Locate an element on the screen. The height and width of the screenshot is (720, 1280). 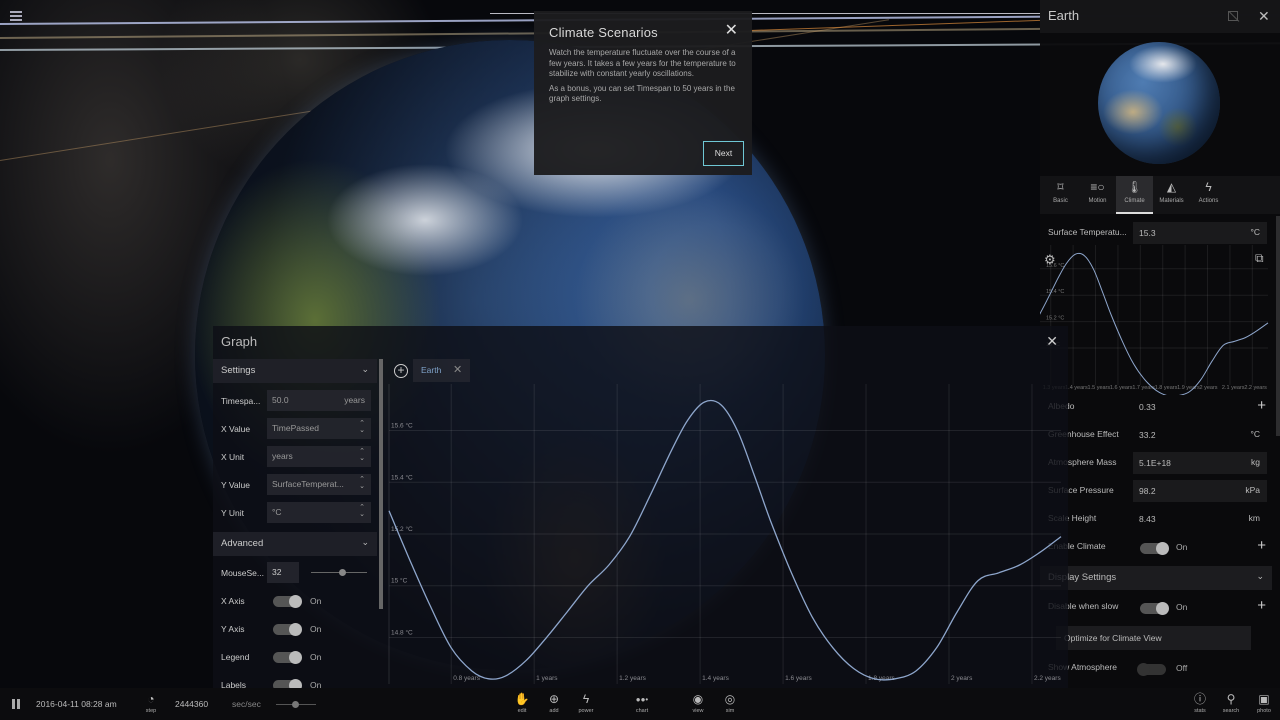
x-tick-label: 1.6 years is located at coordinates (798, 678).